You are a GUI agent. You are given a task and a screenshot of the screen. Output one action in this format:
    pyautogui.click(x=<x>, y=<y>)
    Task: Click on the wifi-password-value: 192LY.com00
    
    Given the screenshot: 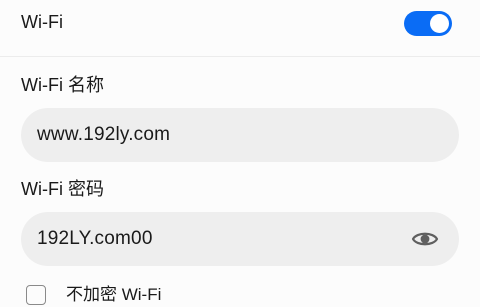 What is the action you would take?
    pyautogui.click(x=95, y=239)
    